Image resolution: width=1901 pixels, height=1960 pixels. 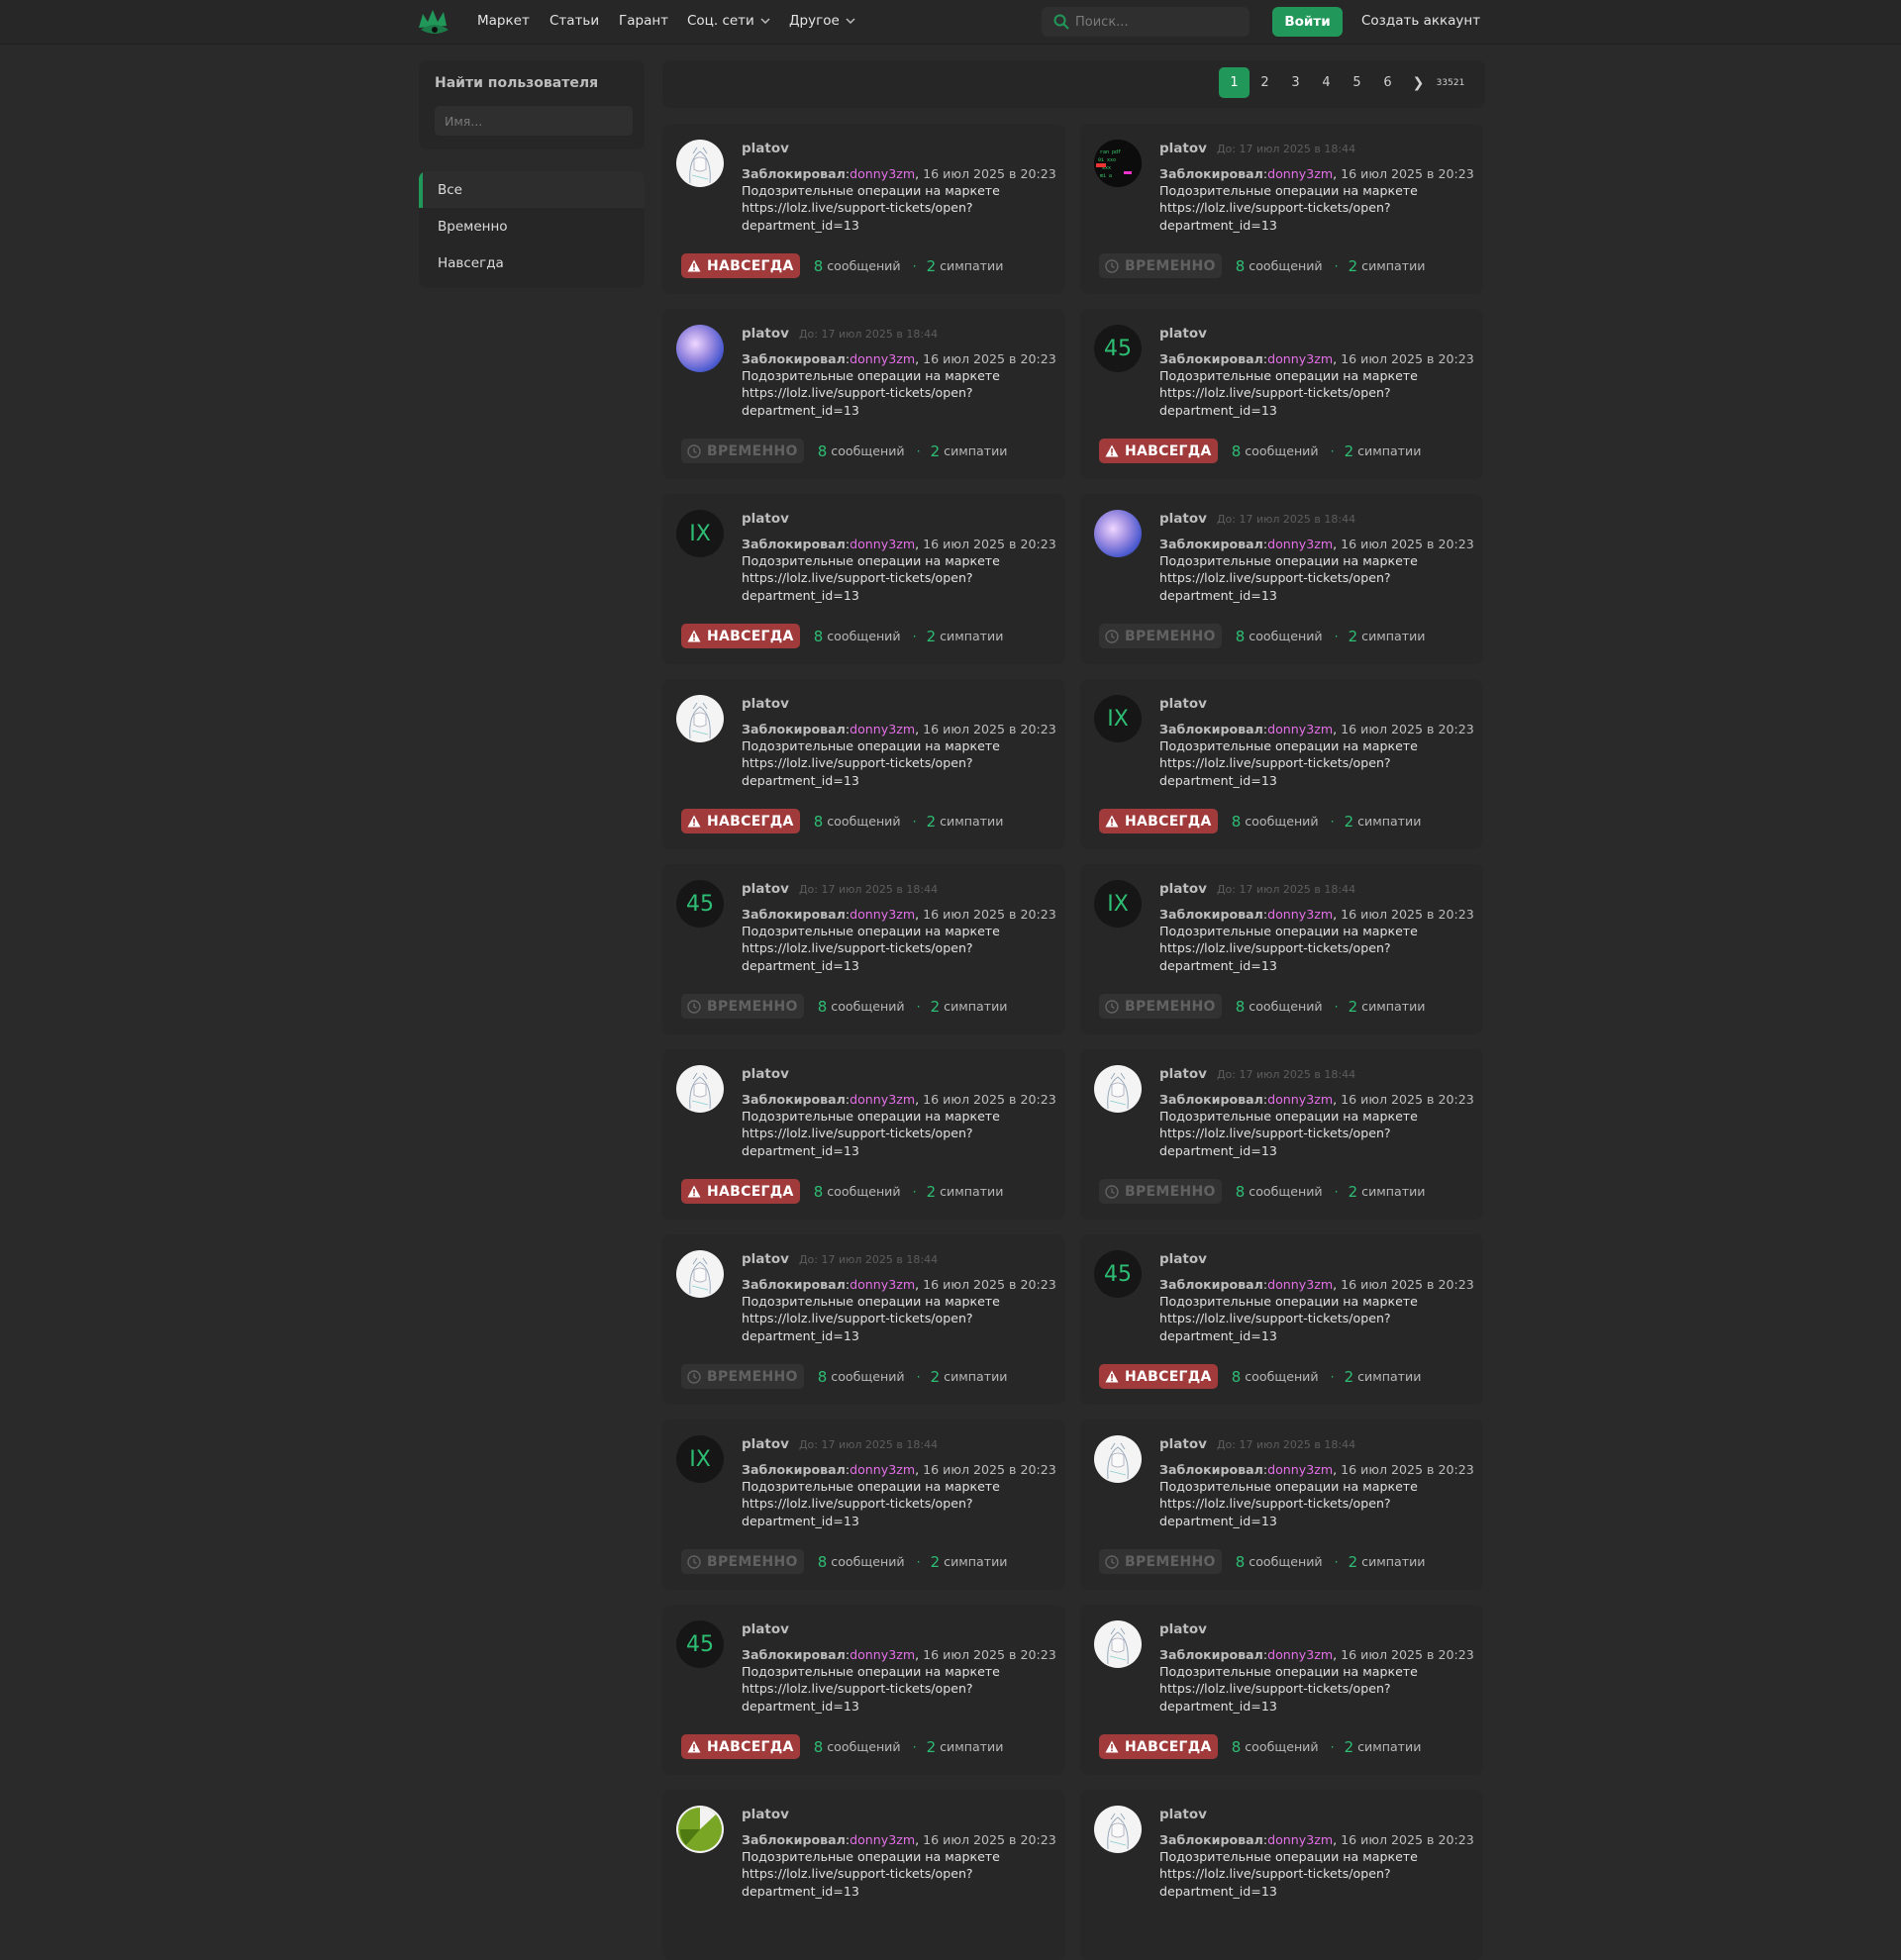 I want to click on page-4: 4, so click(x=1326, y=82).